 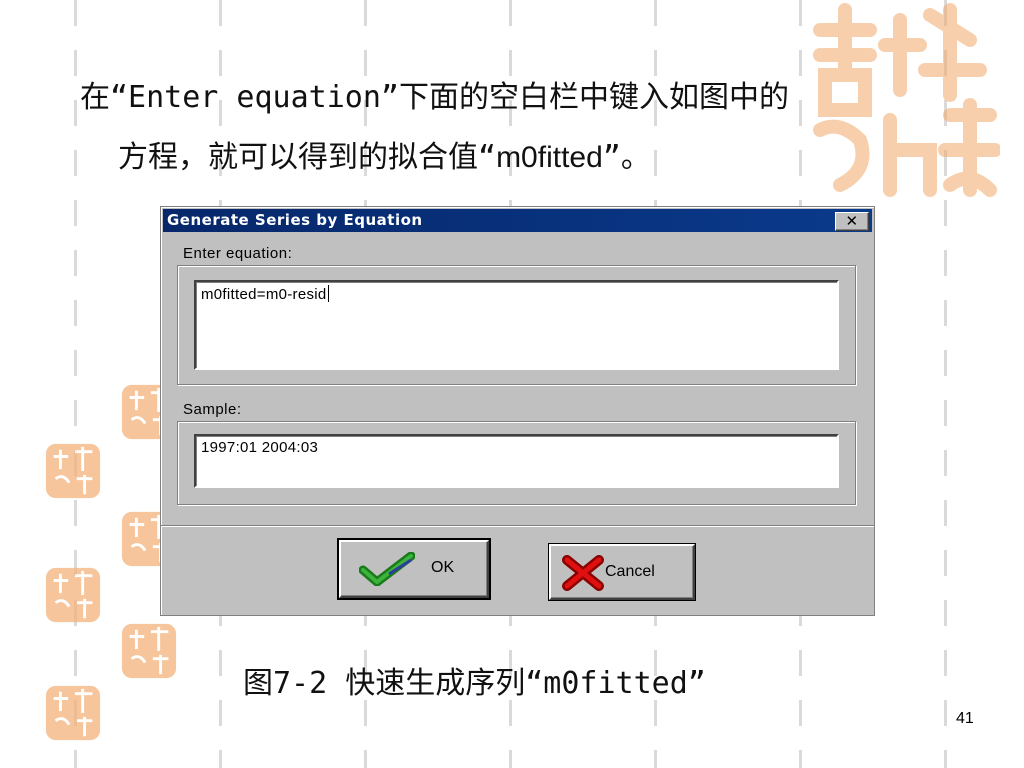 I want to click on cancel-button: Cancel, so click(x=622, y=572).